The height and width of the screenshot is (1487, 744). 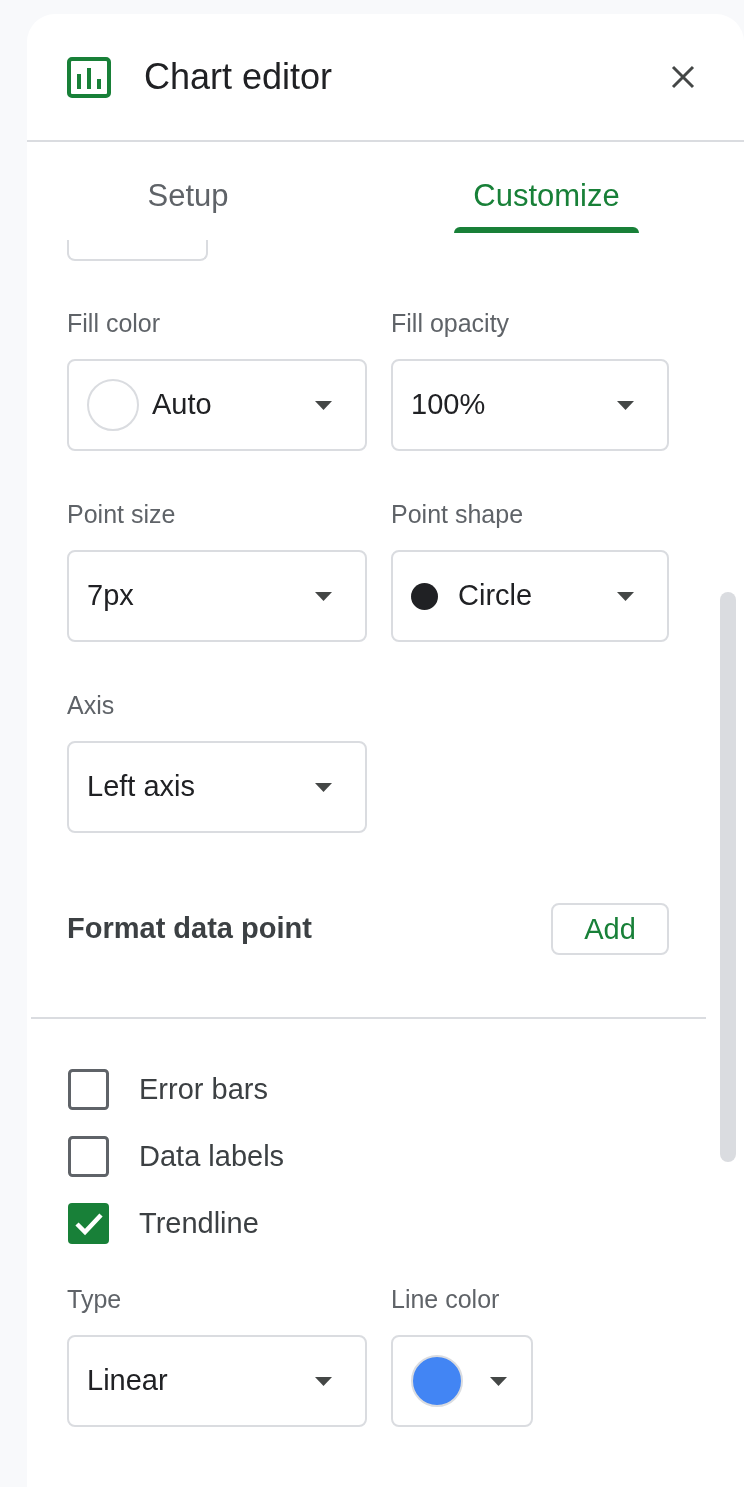 What do you see at coordinates (728, 877) in the screenshot?
I see `scrollbar-thumb` at bounding box center [728, 877].